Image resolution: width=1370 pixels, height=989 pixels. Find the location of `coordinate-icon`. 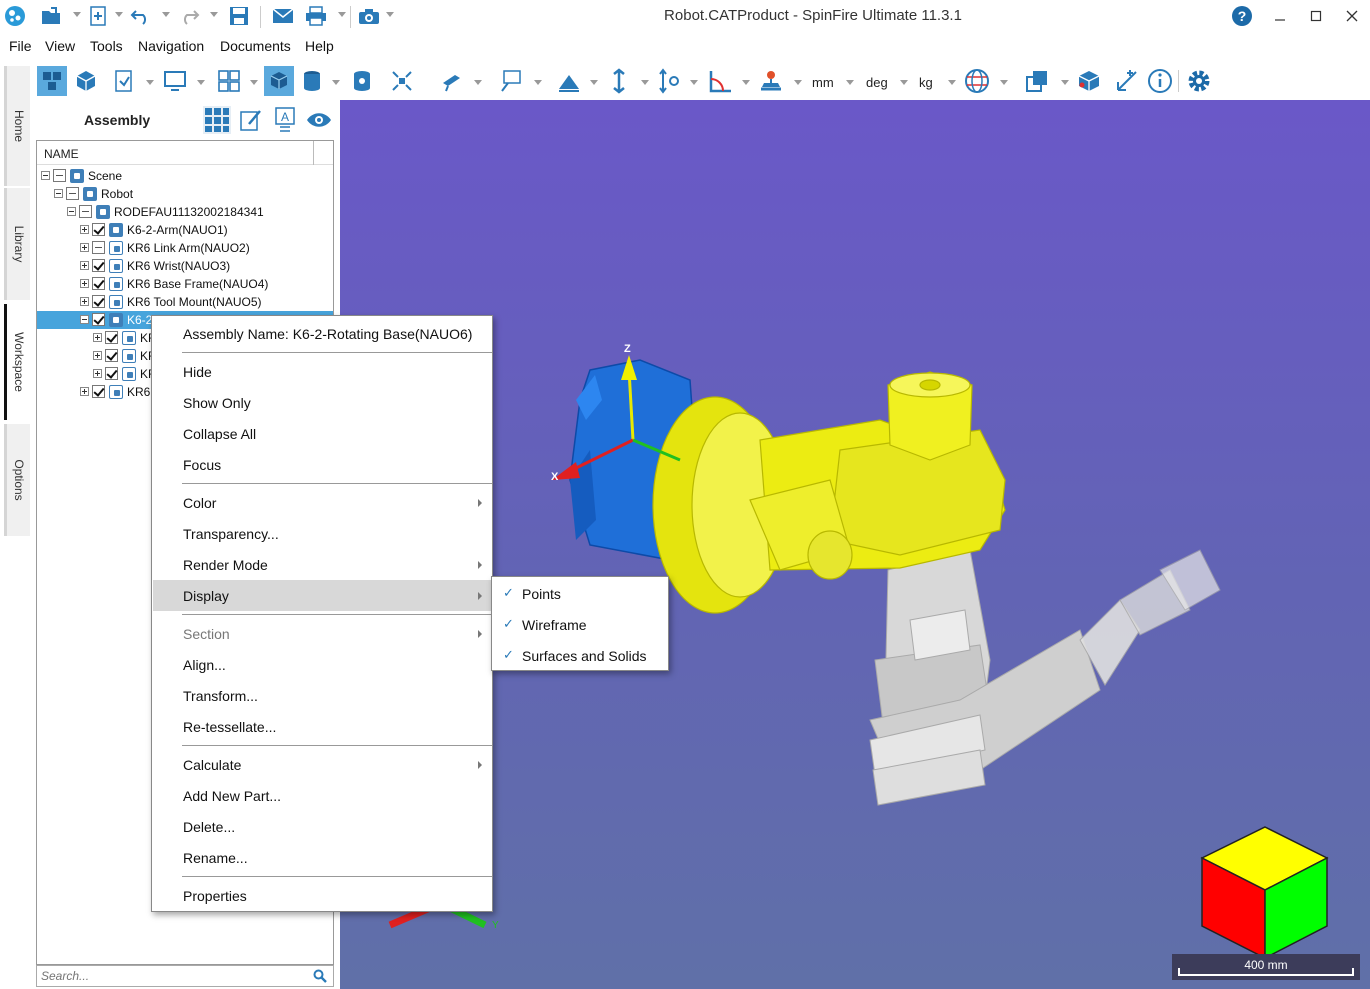

coordinate-icon is located at coordinates (569, 81).